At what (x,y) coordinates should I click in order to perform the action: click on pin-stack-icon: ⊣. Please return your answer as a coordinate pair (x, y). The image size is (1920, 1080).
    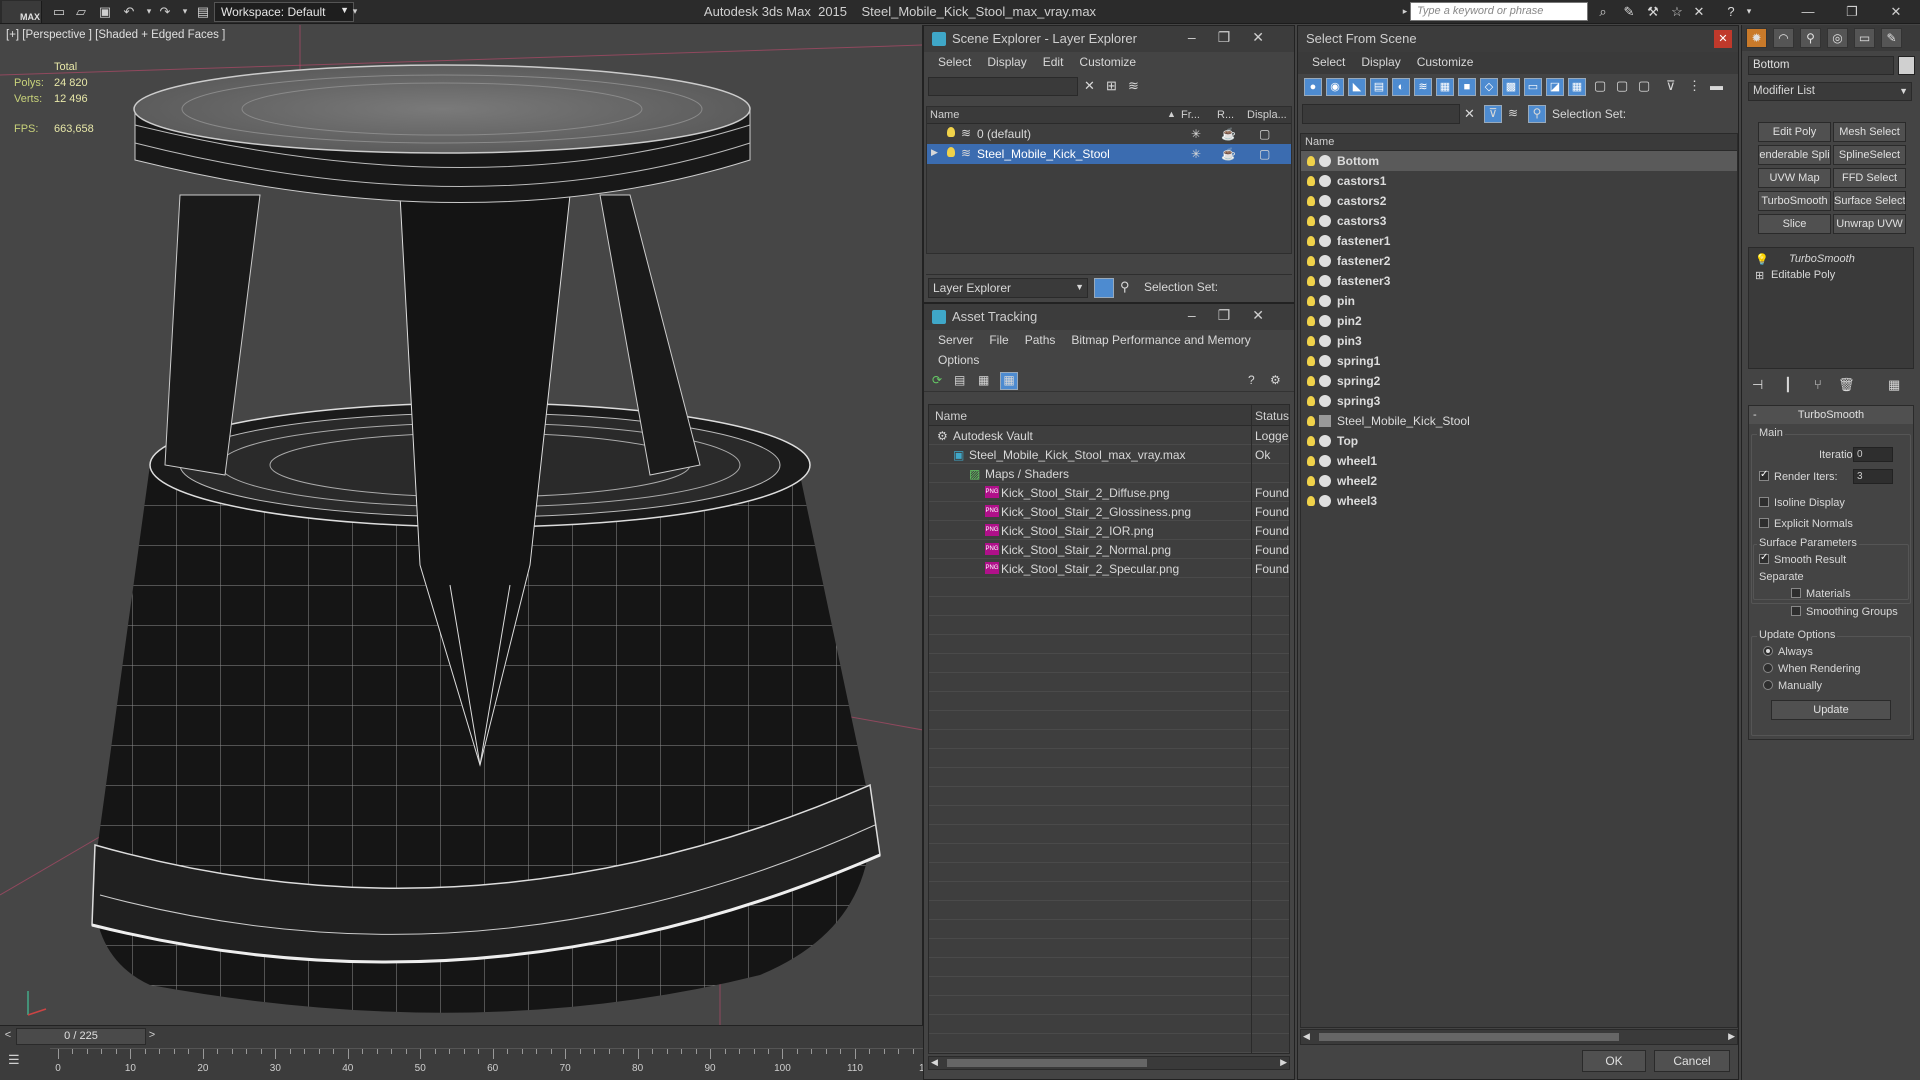
    Looking at the image, I should click on (1757, 385).